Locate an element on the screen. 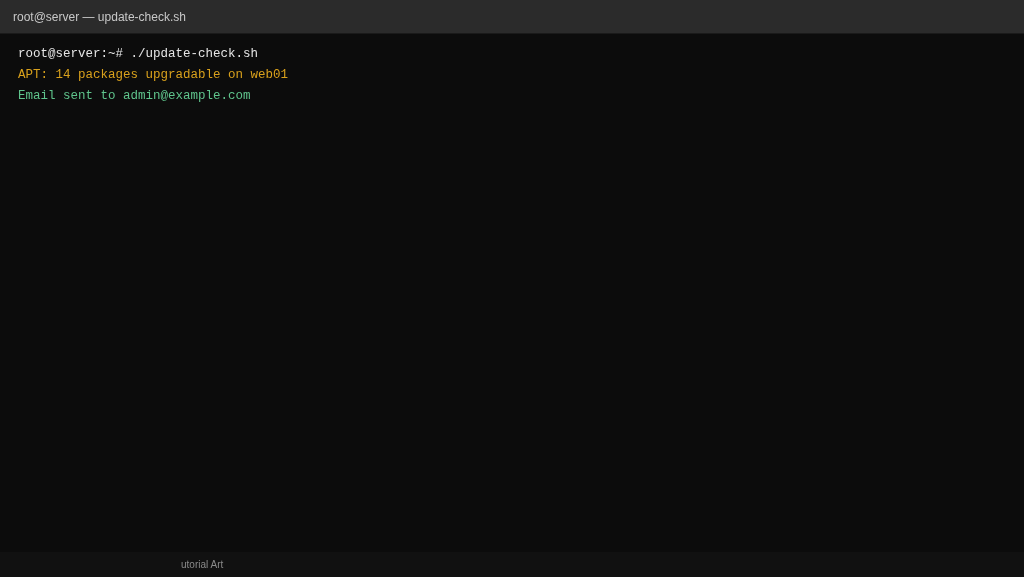 This screenshot has width=1024, height=577. window-title: root@server — update-check.sh is located at coordinates (99, 17).